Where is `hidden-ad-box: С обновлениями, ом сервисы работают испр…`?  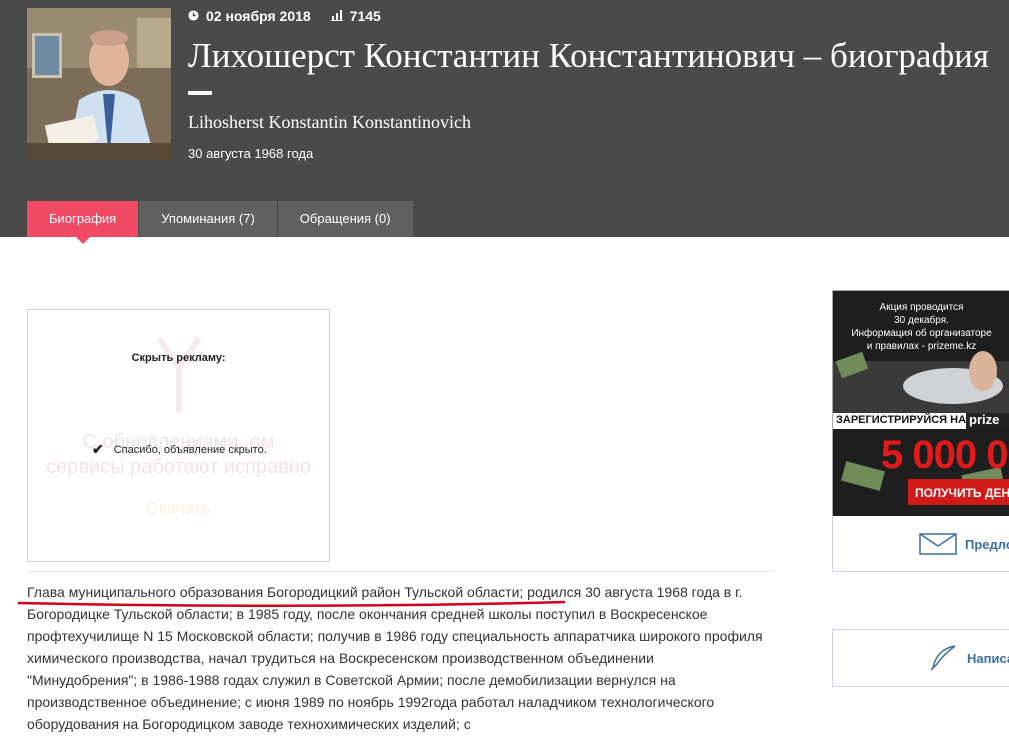
hidden-ad-box: С обновлениями, ом сервисы работают испр… is located at coordinates (178, 435).